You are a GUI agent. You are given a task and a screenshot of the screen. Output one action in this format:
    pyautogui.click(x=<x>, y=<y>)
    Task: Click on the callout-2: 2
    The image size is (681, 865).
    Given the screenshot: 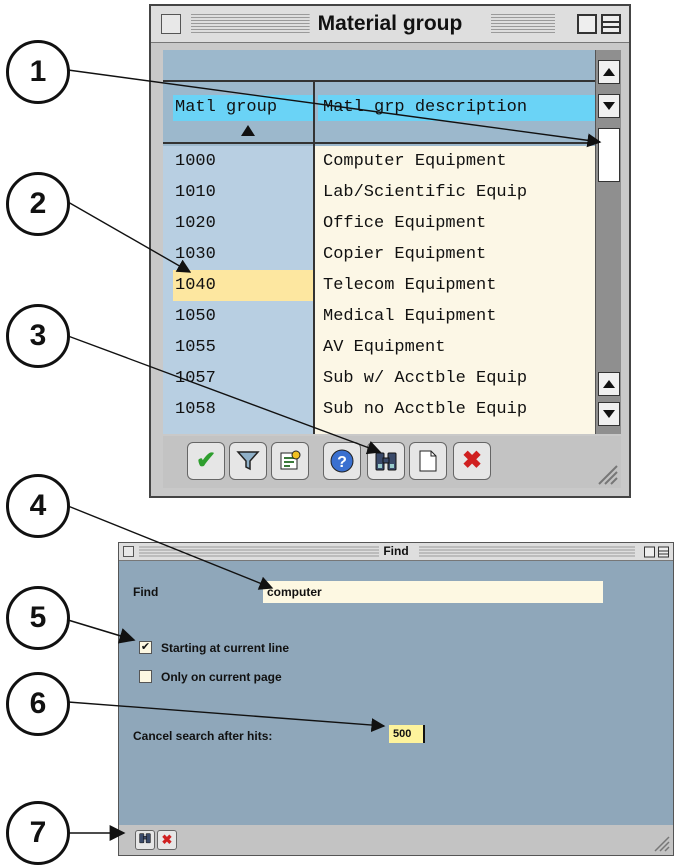 What is the action you would take?
    pyautogui.click(x=38, y=204)
    